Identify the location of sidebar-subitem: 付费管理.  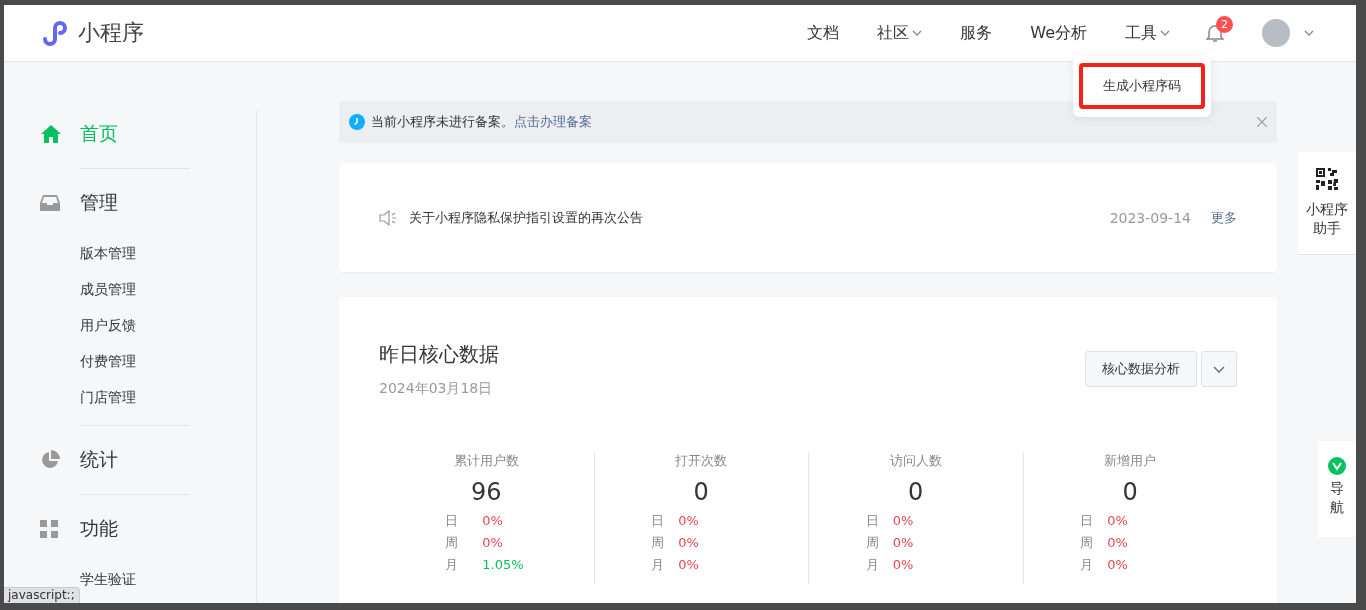
(168, 361).